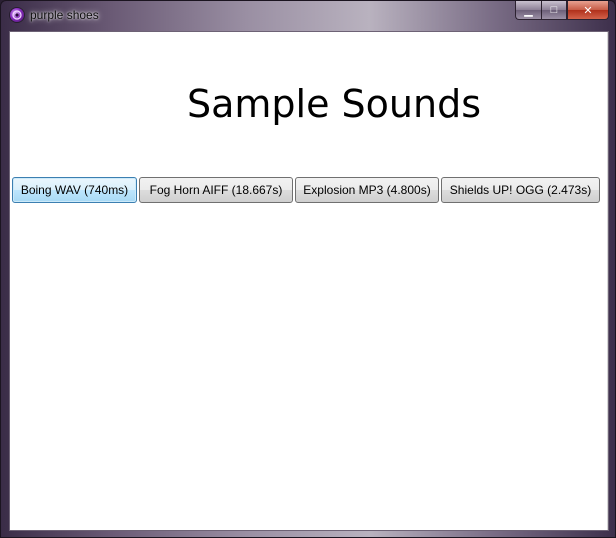 The width and height of the screenshot is (616, 538). I want to click on close-button: ✕, so click(588, 10).